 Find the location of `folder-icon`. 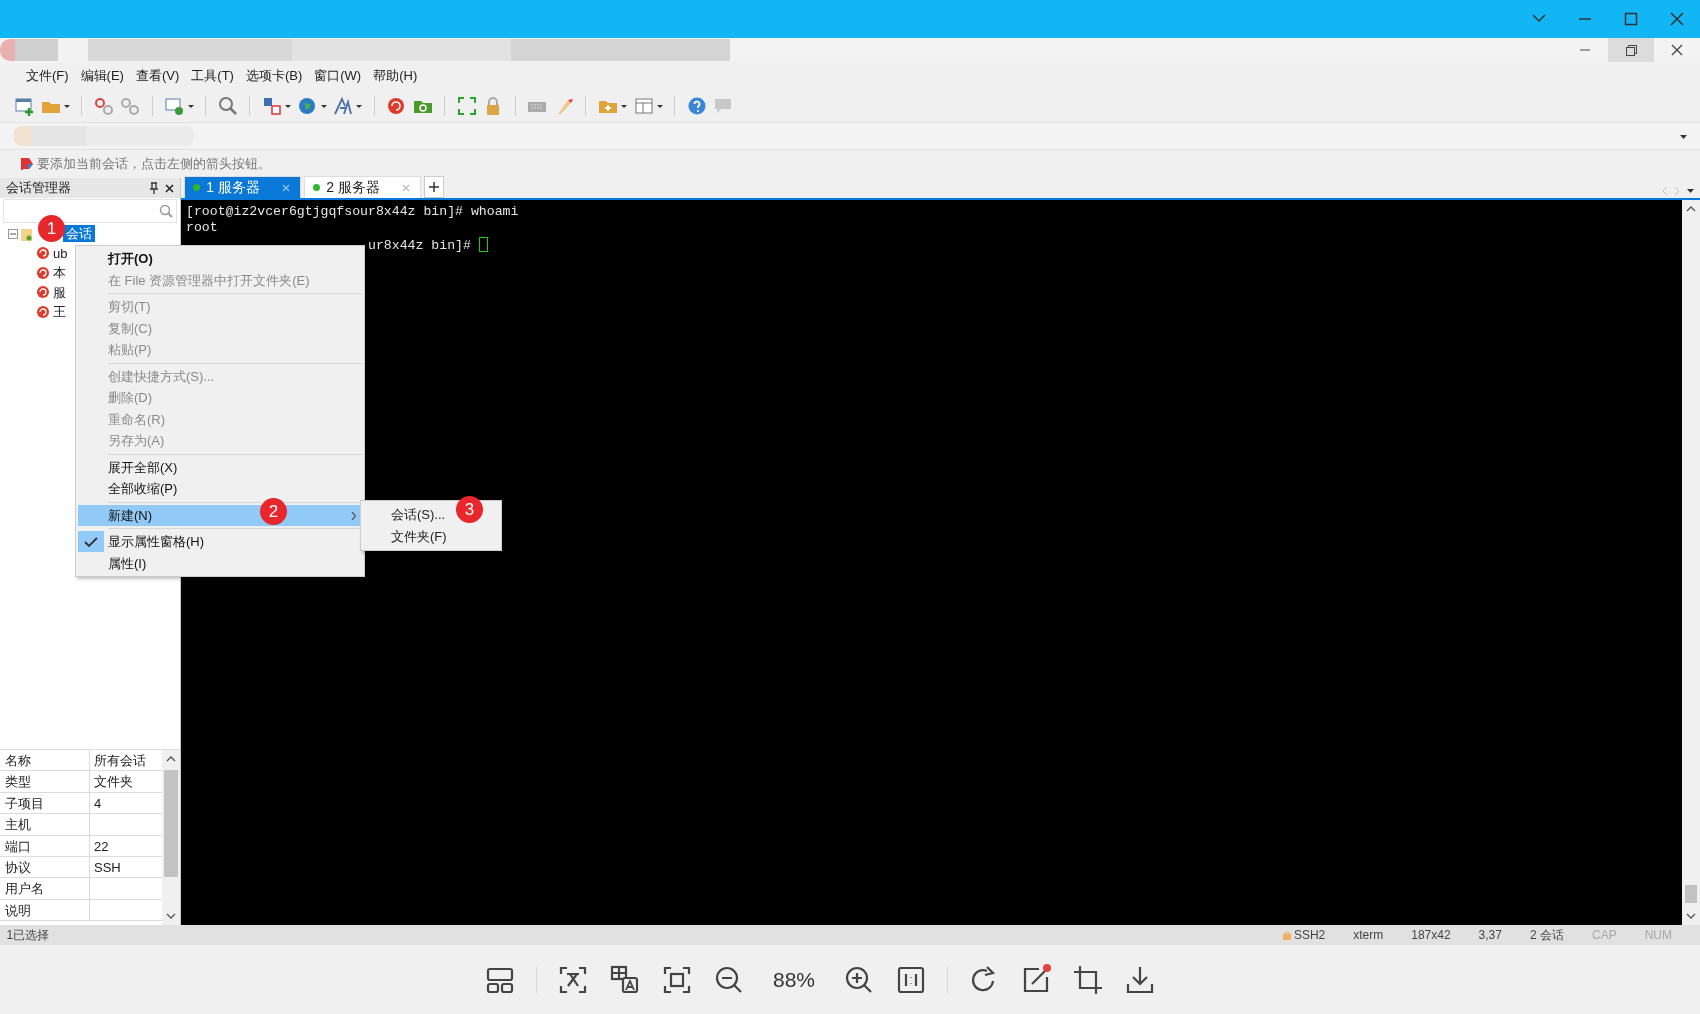

folder-icon is located at coordinates (27, 234).